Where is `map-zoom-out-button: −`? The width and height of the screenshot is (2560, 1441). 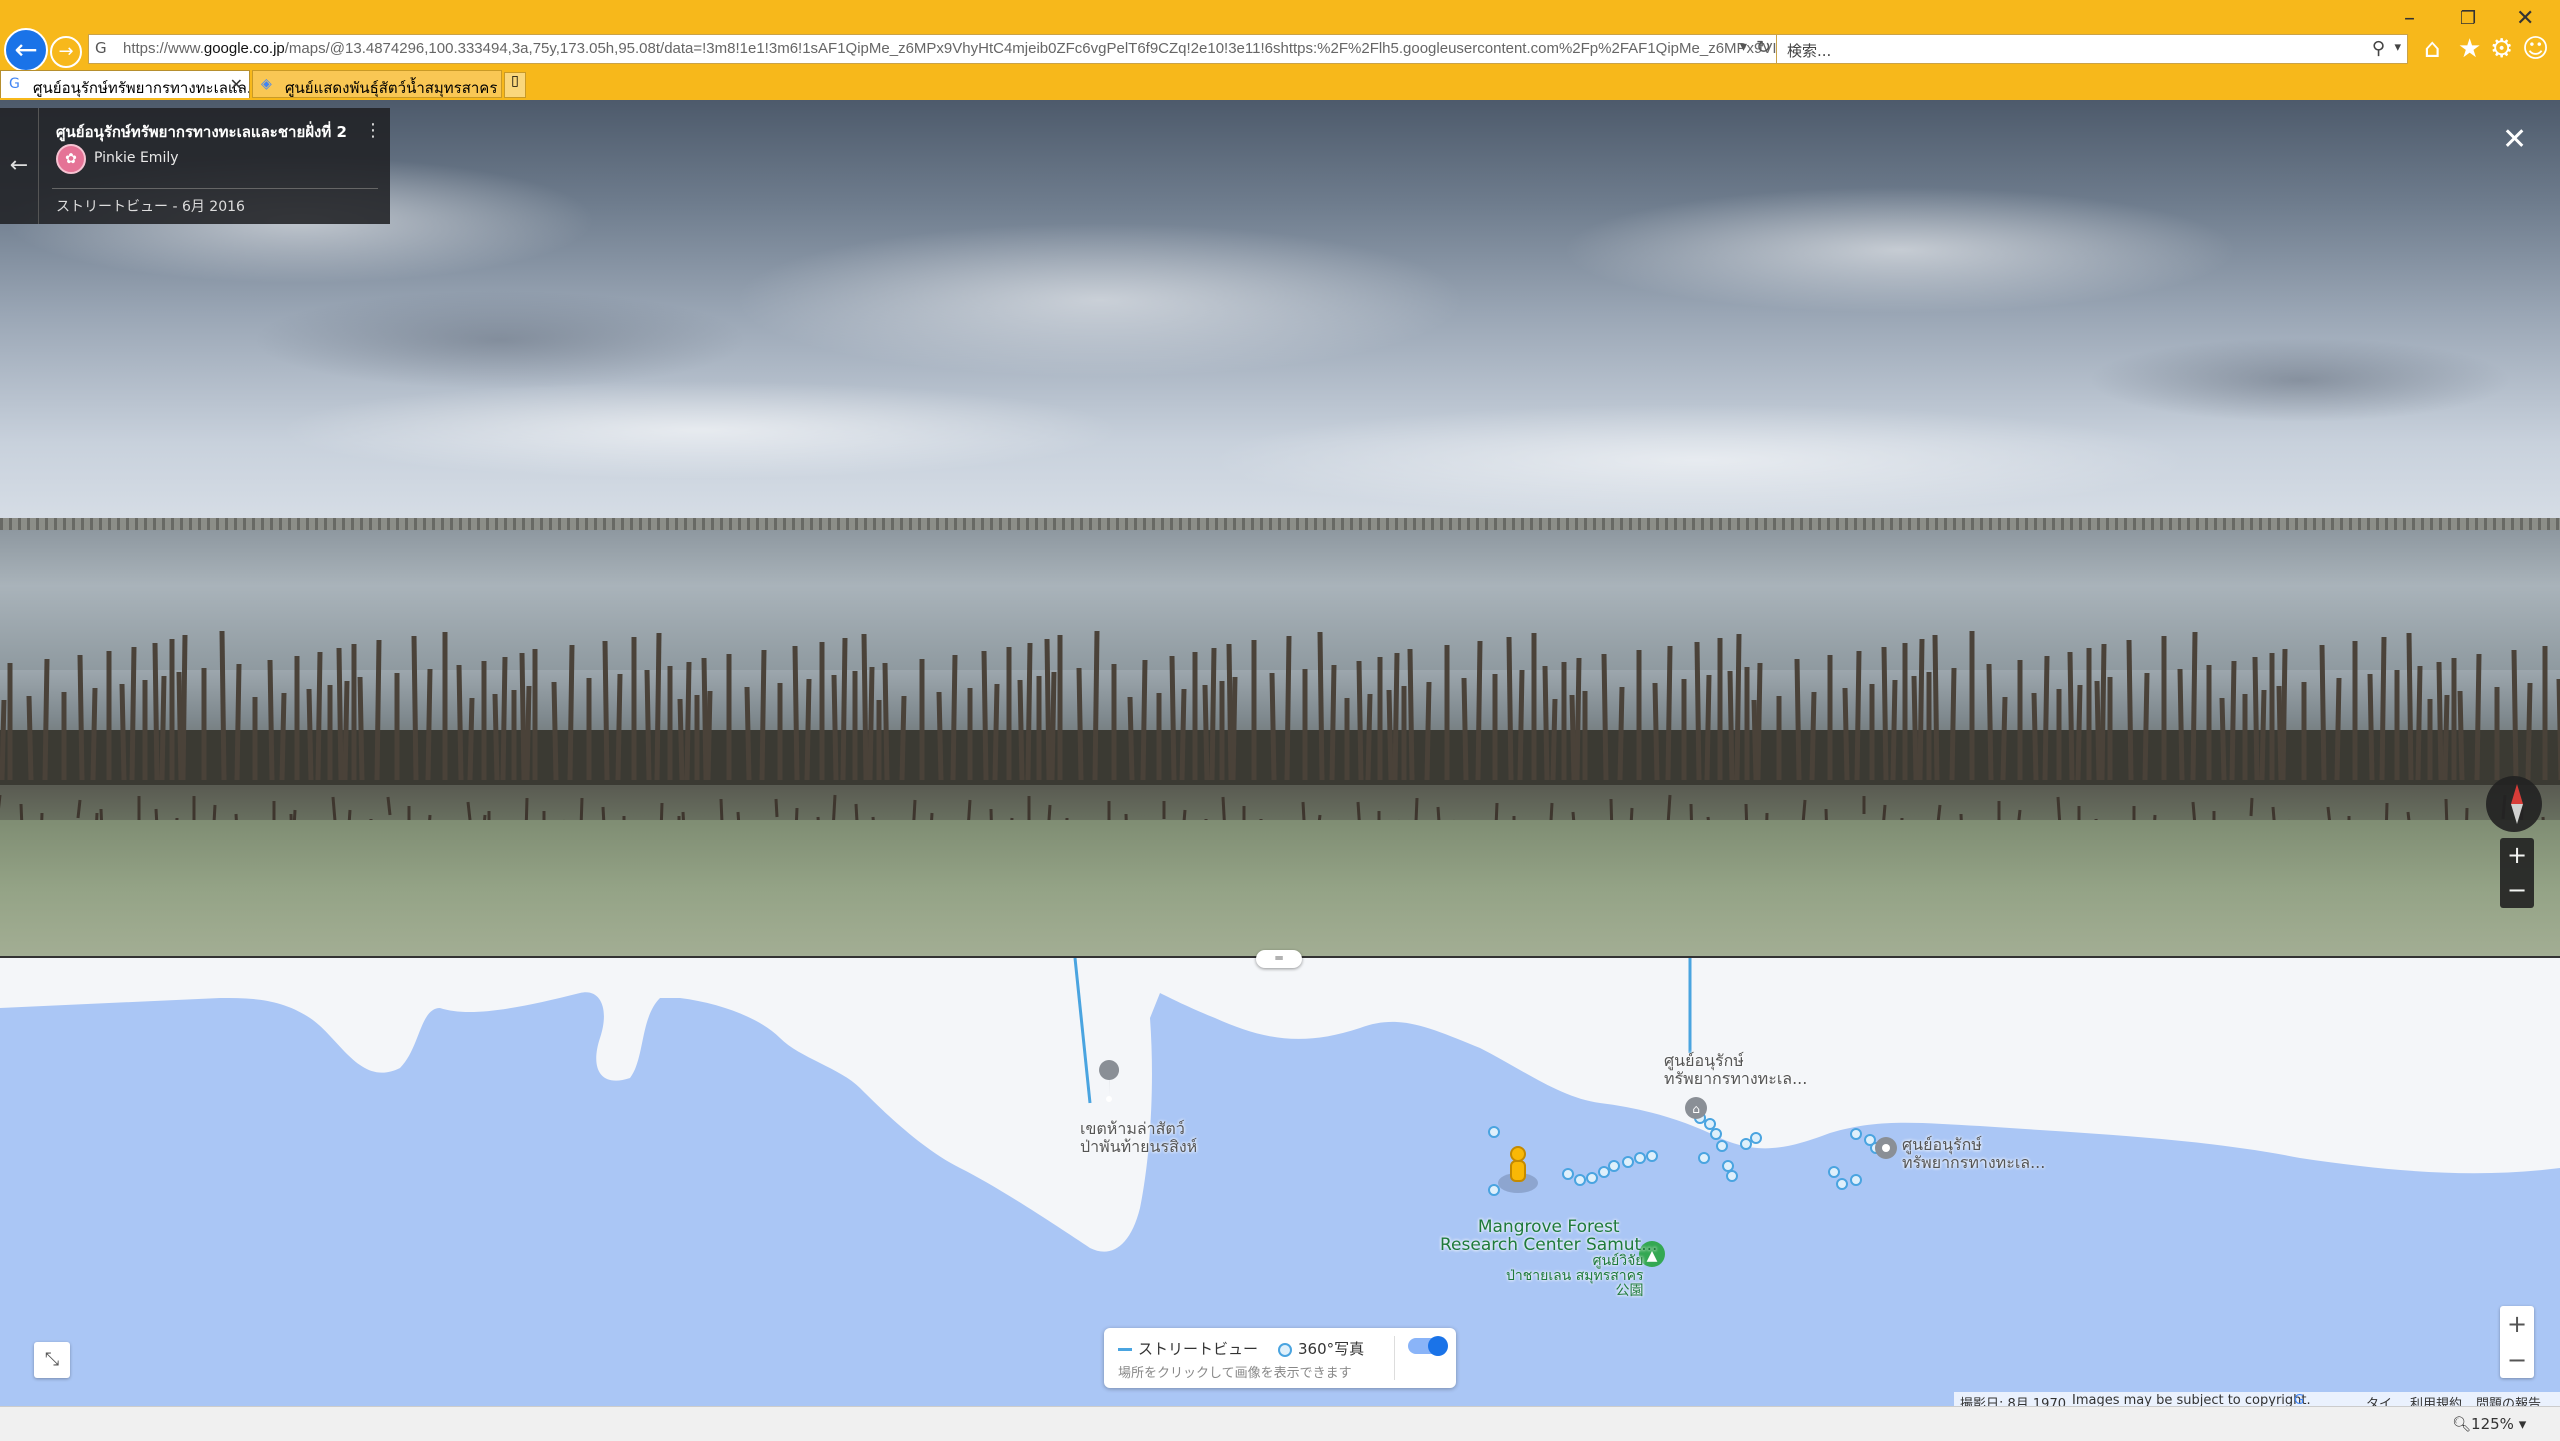
map-zoom-out-button: − is located at coordinates (2517, 1360).